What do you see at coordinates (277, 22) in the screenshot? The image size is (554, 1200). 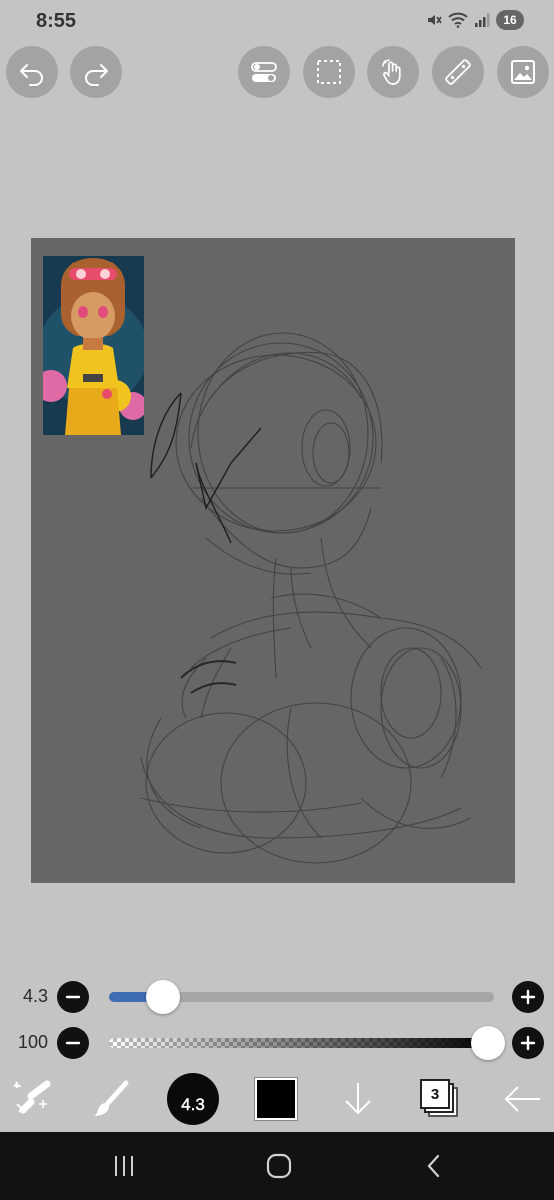 I see `status-bar: 8:55 16` at bounding box center [277, 22].